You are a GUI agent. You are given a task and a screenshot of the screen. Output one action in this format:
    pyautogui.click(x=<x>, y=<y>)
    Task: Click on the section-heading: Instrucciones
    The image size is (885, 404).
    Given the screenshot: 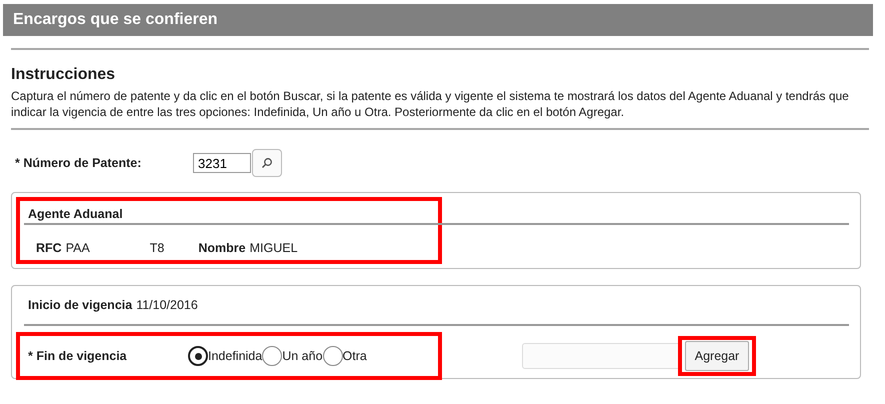 What is the action you would take?
    pyautogui.click(x=63, y=75)
    